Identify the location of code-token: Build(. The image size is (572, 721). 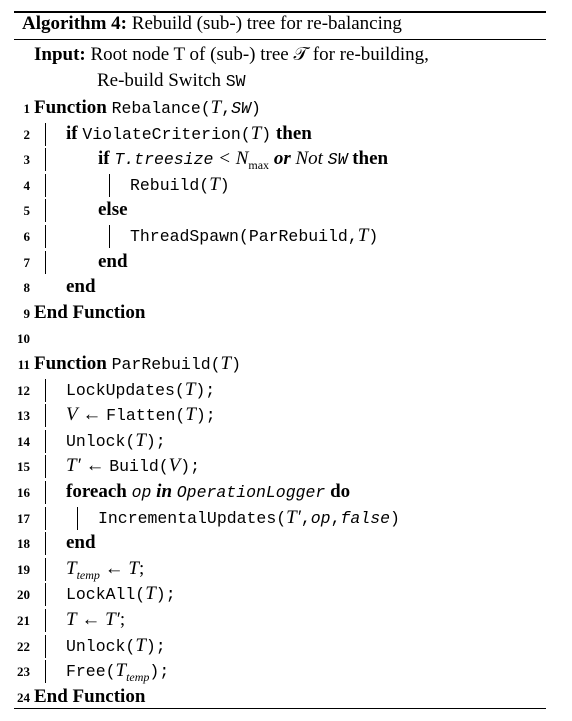
(139, 467).